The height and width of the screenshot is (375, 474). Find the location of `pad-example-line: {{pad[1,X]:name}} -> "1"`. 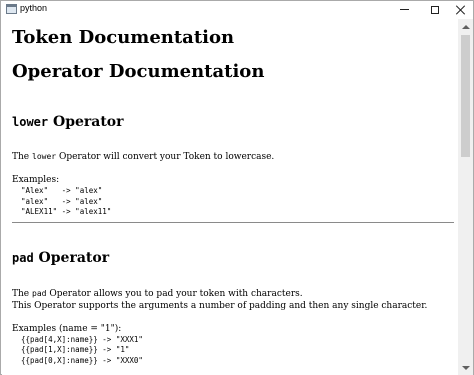

pad-example-line: {{pad[1,X]:name}} -> "1" is located at coordinates (75, 349).